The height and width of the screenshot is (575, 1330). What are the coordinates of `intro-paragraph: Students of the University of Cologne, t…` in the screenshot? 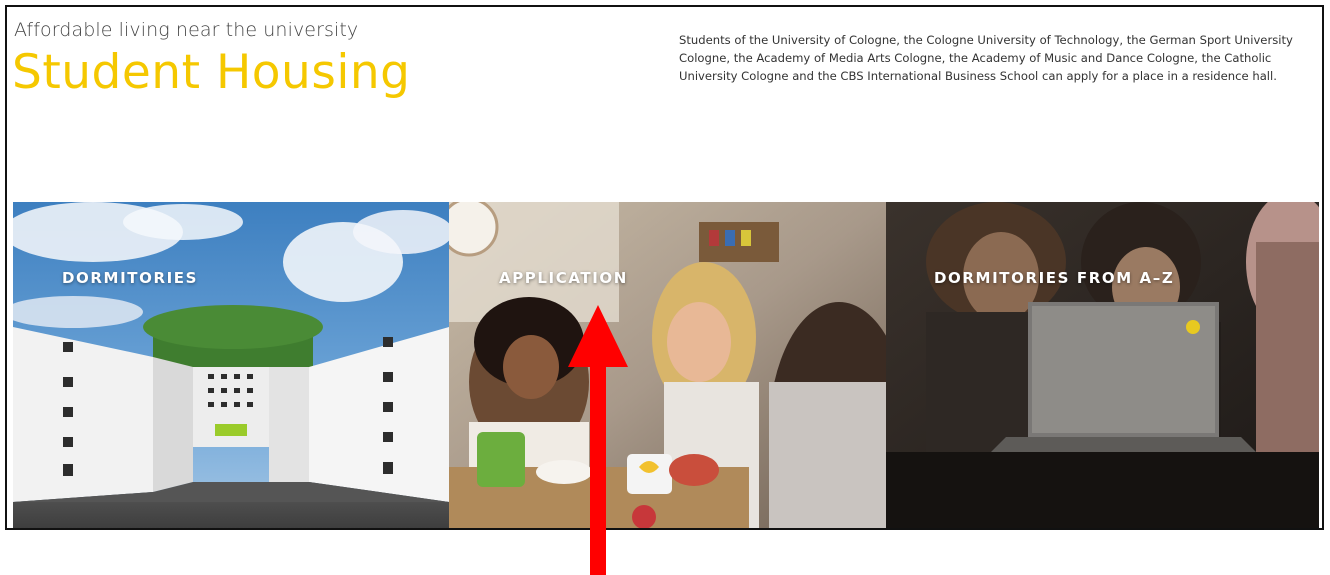 It's located at (986, 58).